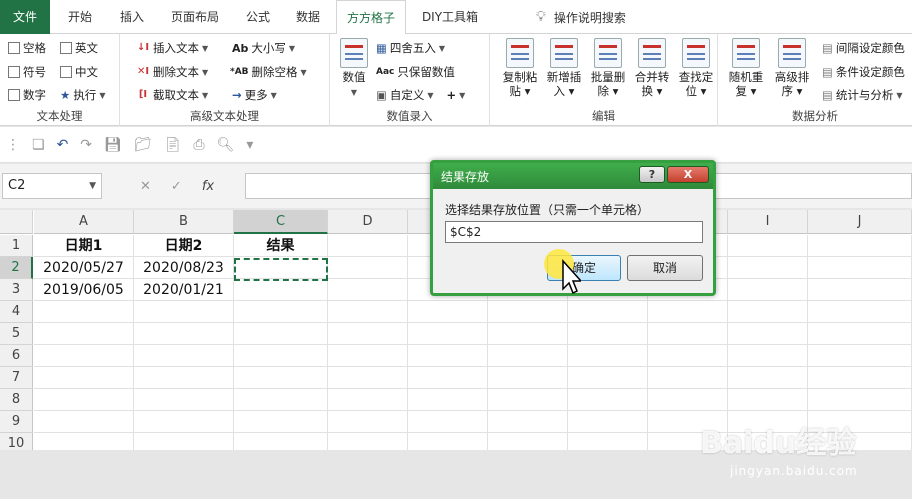 The height and width of the screenshot is (499, 912). I want to click on close-button: X, so click(688, 174).